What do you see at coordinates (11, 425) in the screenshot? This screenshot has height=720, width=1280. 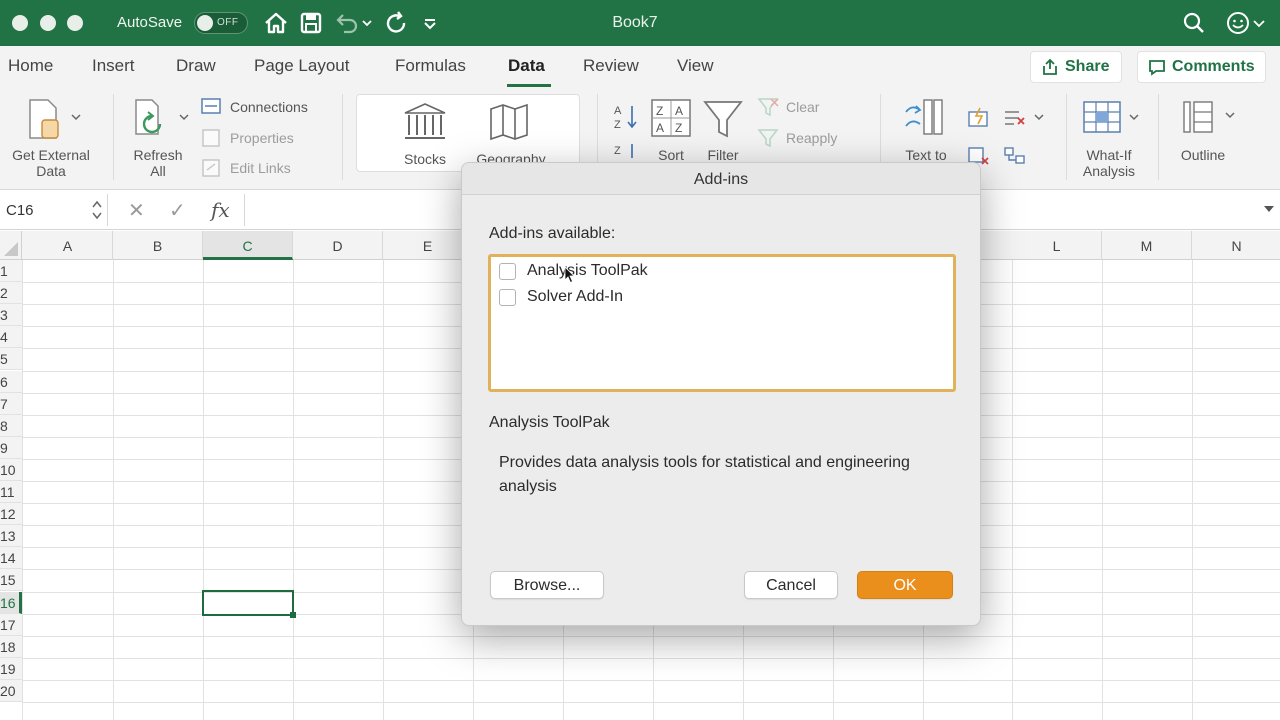 I see `row-header: 8` at bounding box center [11, 425].